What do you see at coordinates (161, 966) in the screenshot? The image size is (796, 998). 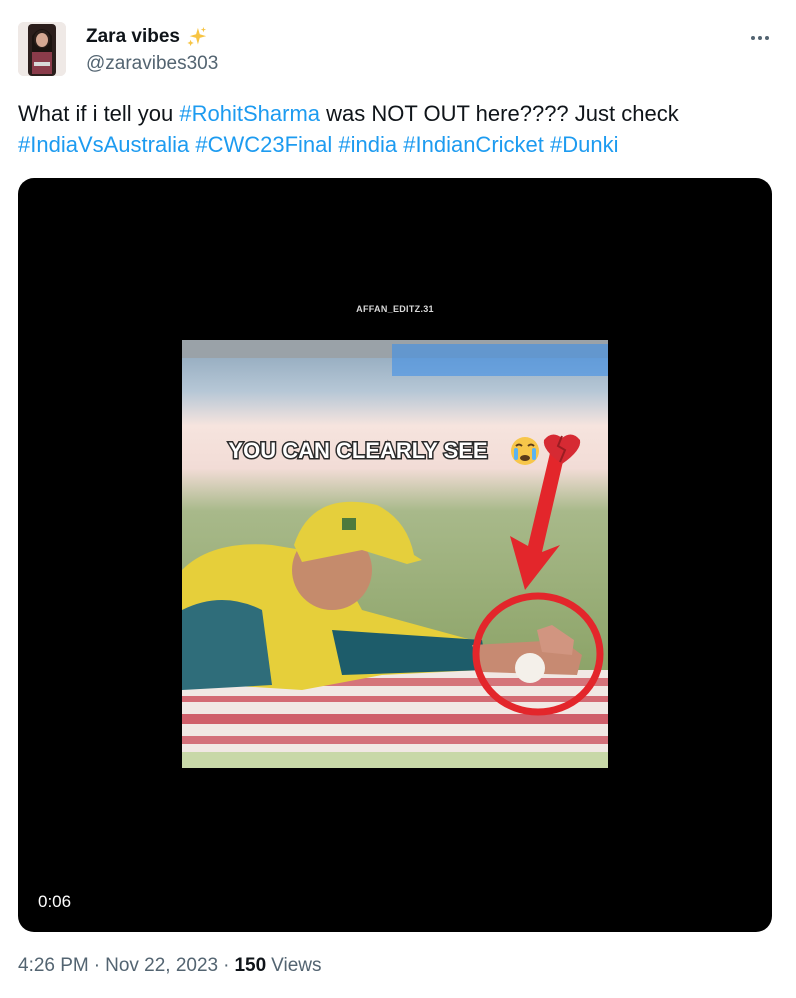 I see `tweet-date: Nov 22, 2023` at bounding box center [161, 966].